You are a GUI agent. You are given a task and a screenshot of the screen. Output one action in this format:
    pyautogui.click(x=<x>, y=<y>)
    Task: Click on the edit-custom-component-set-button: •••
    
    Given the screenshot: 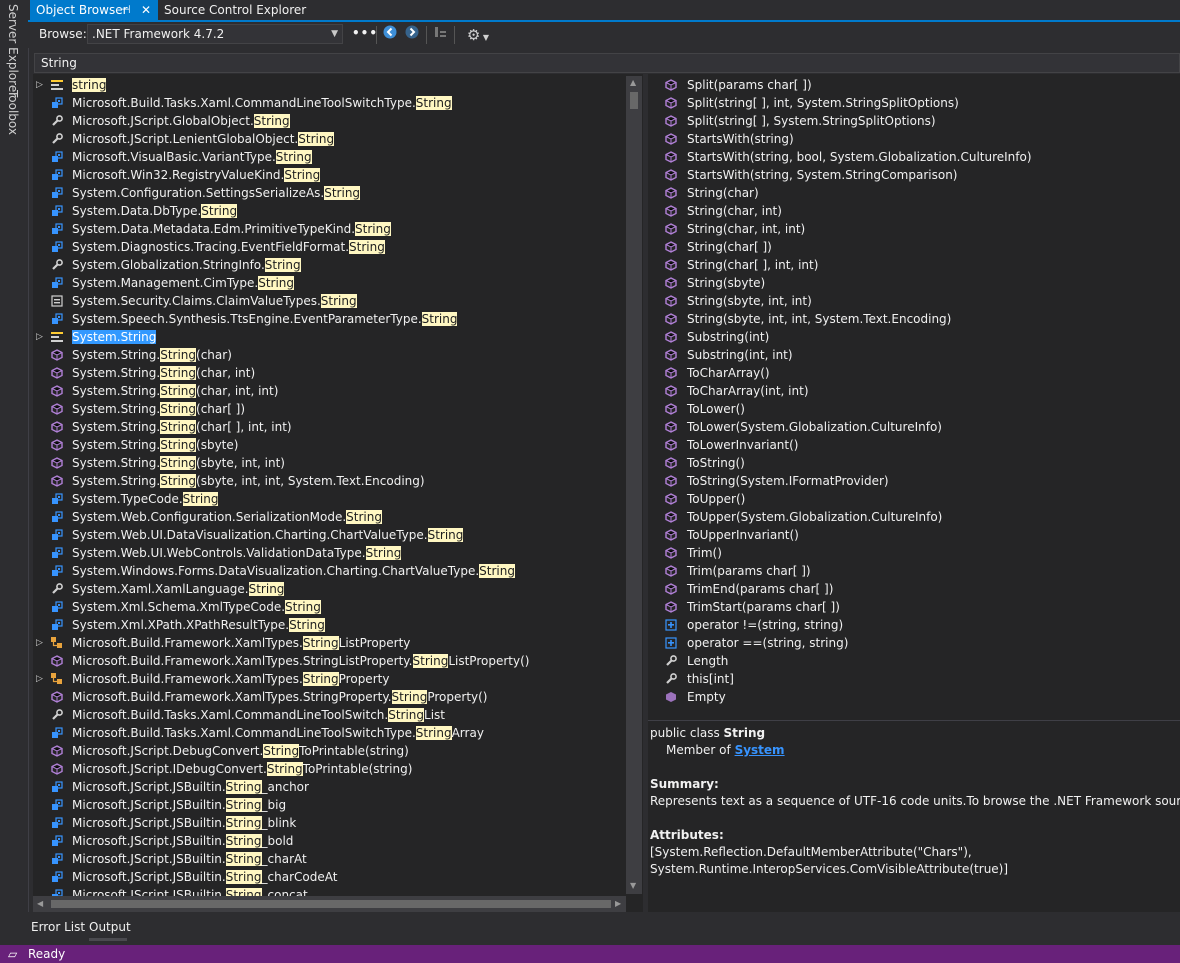 What is the action you would take?
    pyautogui.click(x=365, y=33)
    